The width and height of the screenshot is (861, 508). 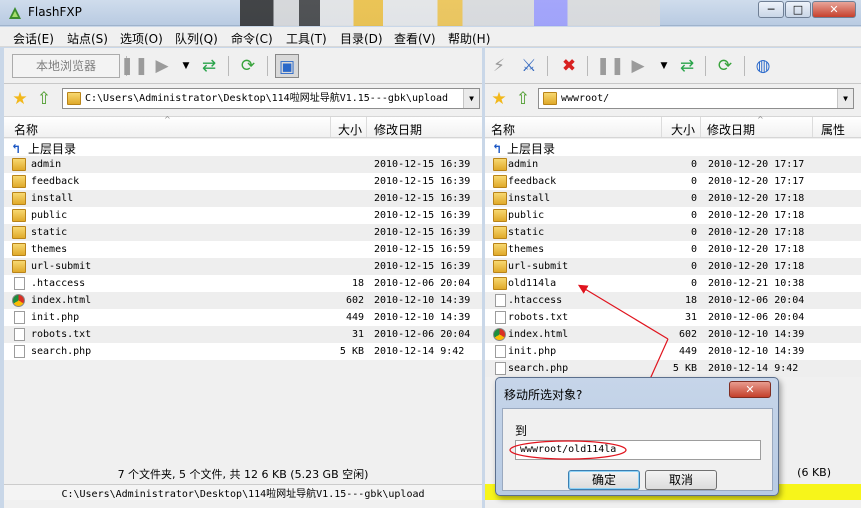 What do you see at coordinates (499, 66) in the screenshot?
I see `connect-icon: ⚡` at bounding box center [499, 66].